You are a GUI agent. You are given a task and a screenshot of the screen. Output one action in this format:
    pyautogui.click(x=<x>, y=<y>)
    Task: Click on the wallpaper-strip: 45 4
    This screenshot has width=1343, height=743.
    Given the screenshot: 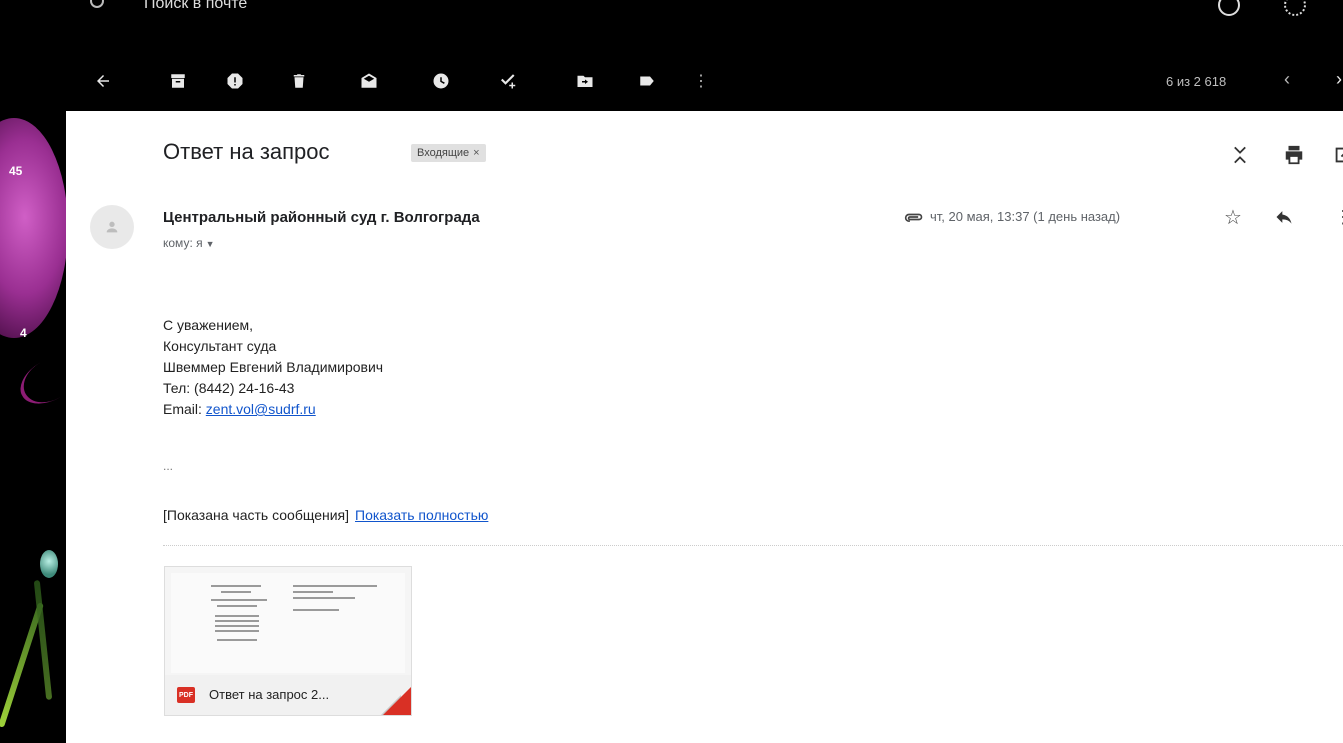 What is the action you would take?
    pyautogui.click(x=33, y=371)
    